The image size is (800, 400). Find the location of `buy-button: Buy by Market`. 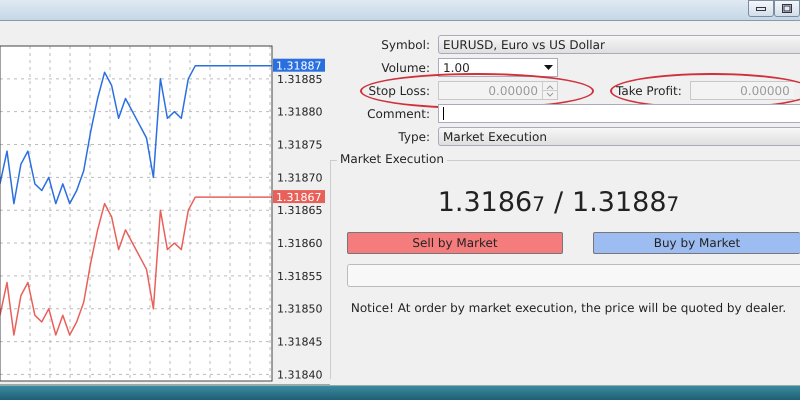

buy-button: Buy by Market is located at coordinates (696, 243).